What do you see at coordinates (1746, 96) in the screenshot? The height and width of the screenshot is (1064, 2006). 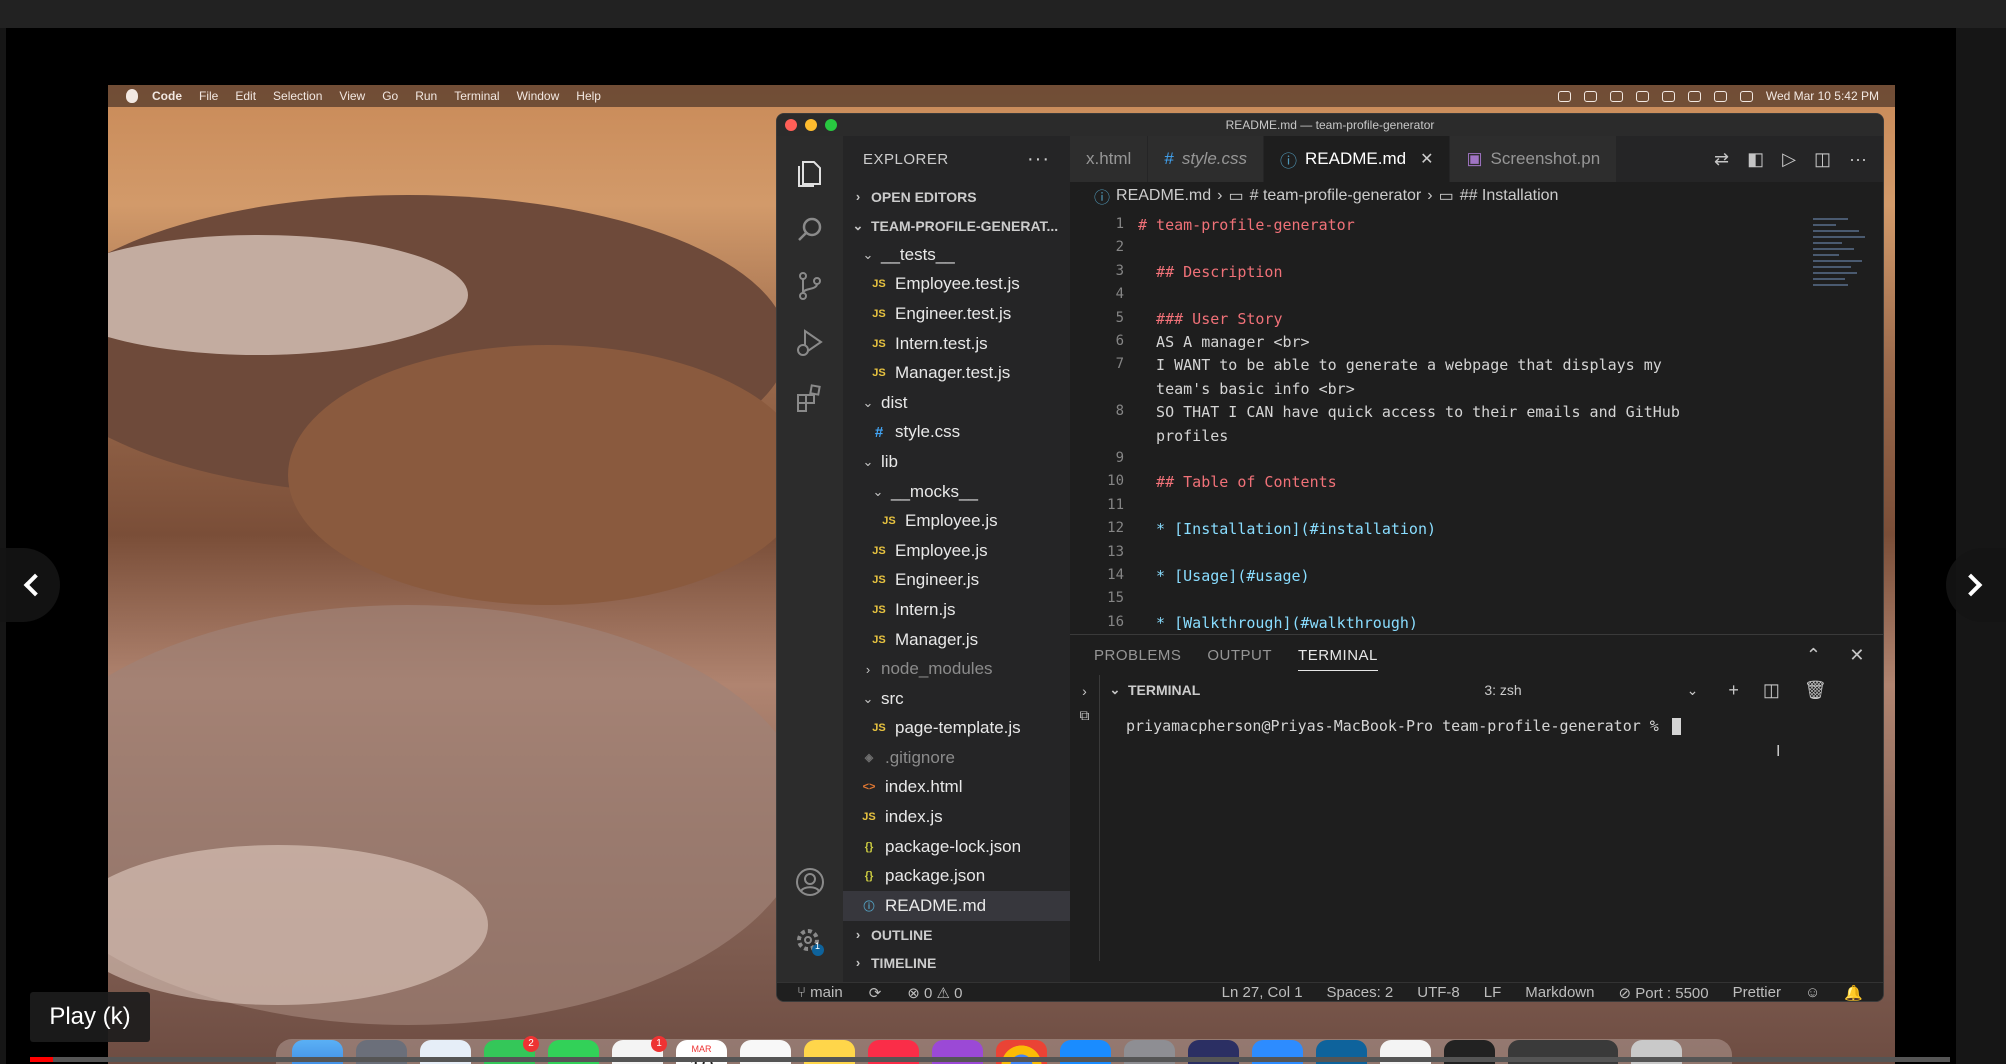 I see `siri-icon` at bounding box center [1746, 96].